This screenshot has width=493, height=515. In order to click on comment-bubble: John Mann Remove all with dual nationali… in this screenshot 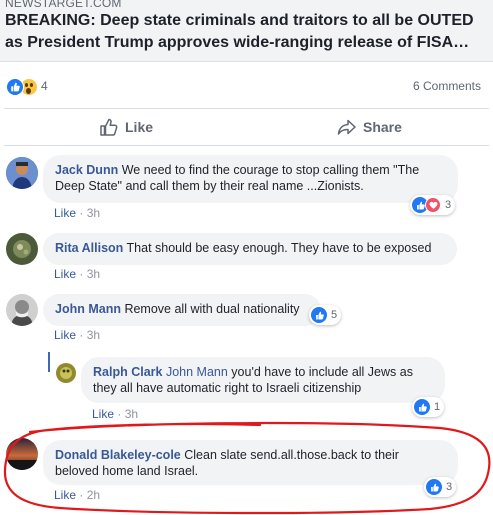, I will do `click(182, 310)`.